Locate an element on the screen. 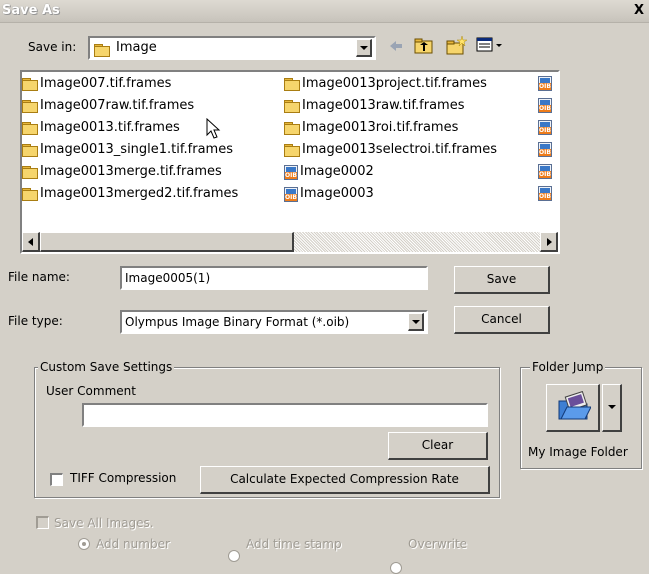  save-in-label: Save in: is located at coordinates (52, 47).